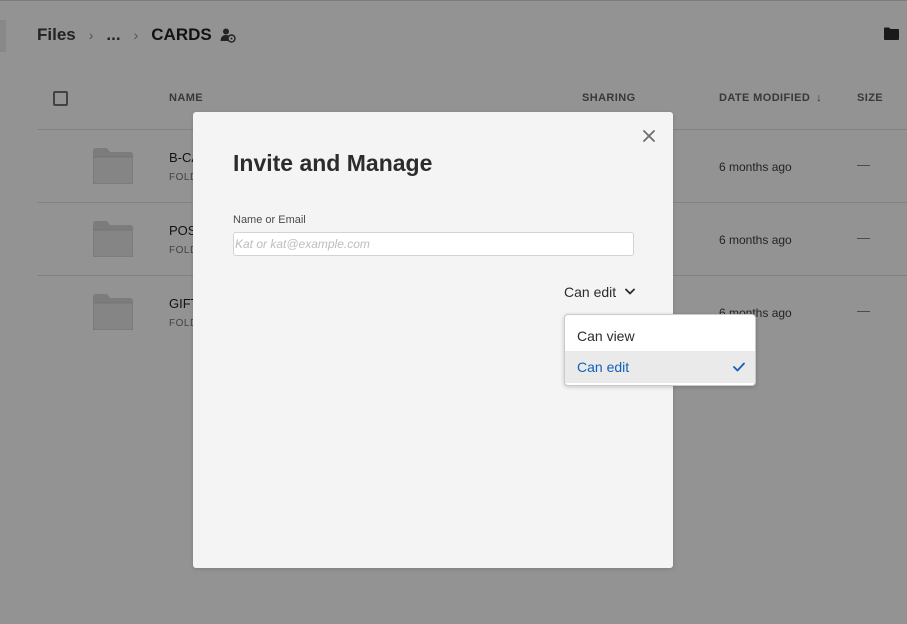  Describe the element at coordinates (660, 367) in the screenshot. I see `menu-item-can-edit: Can edit` at that location.